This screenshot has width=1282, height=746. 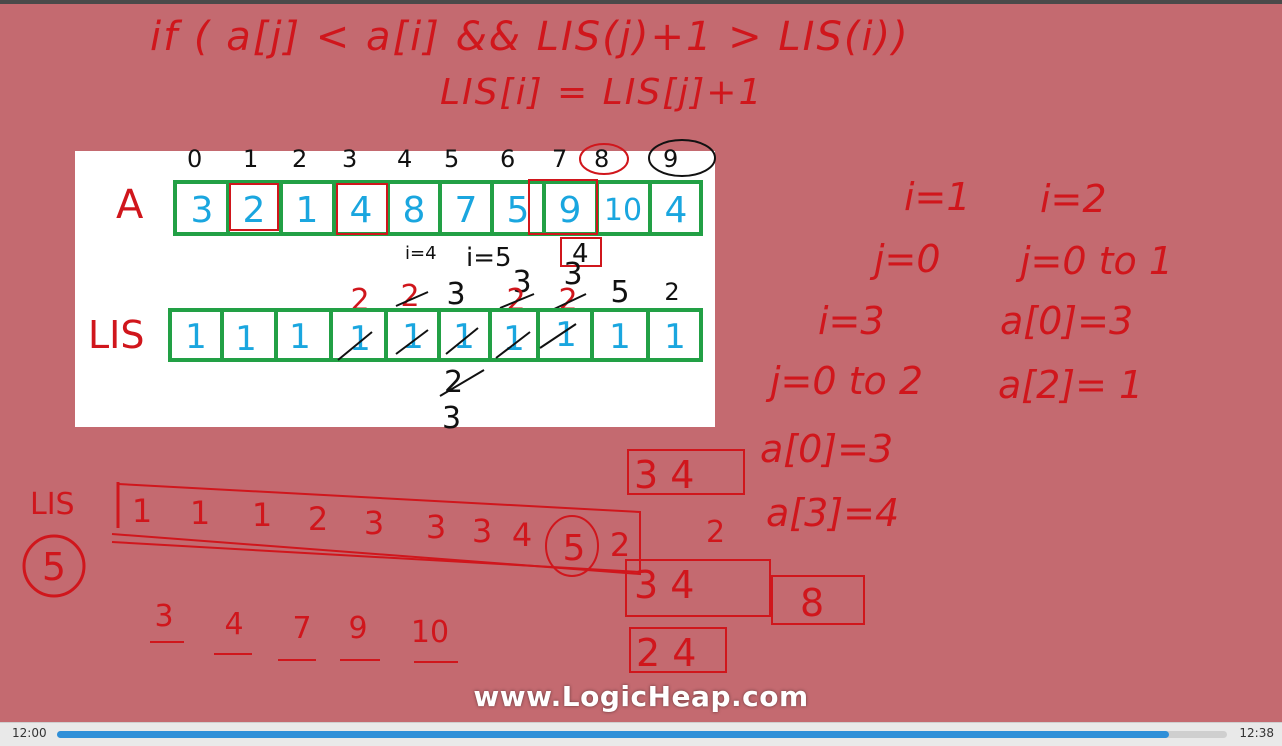 I want to click on array-value: 3, so click(x=202, y=210).